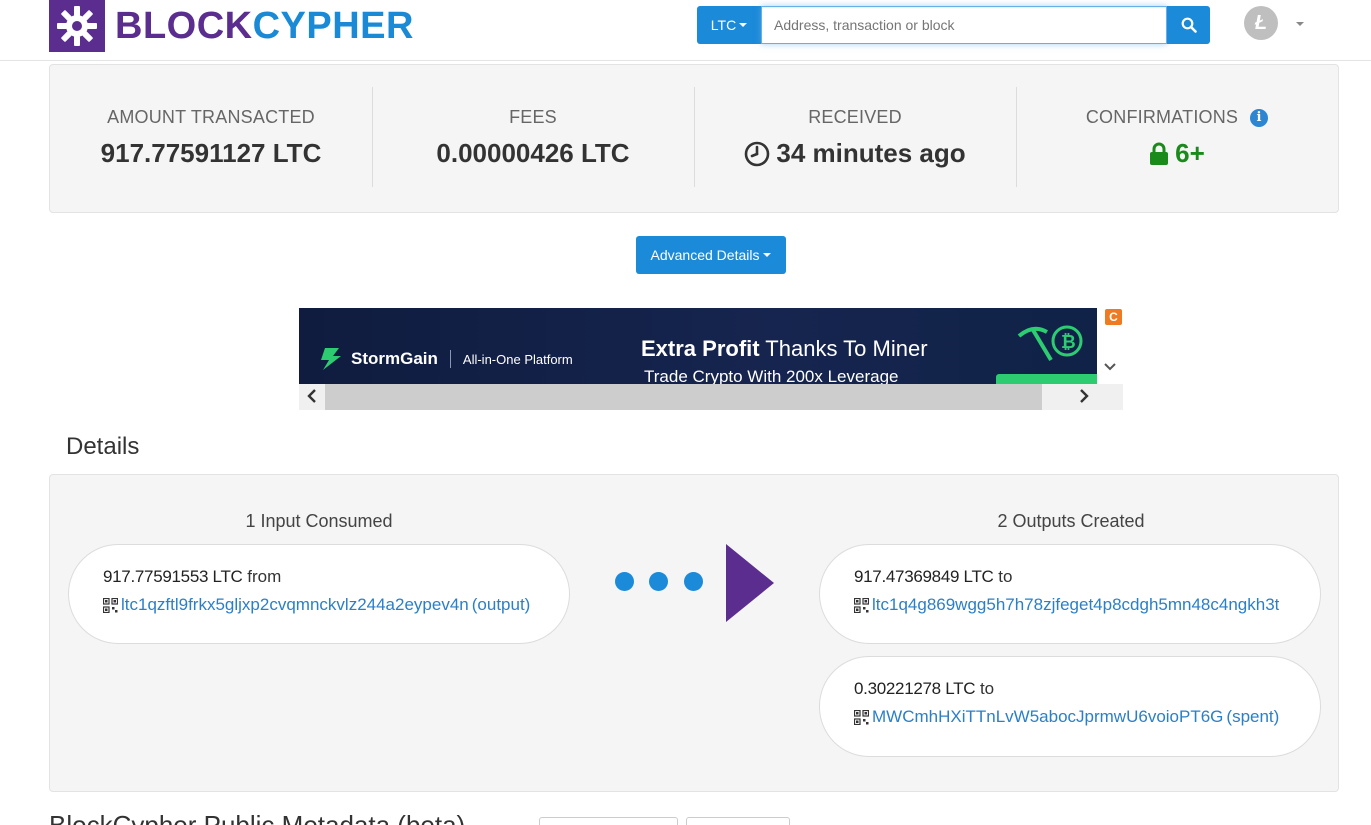 This screenshot has width=1371, height=825. I want to click on confirmations-label-row: CONFIRMATIONS i, so click(1177, 117).